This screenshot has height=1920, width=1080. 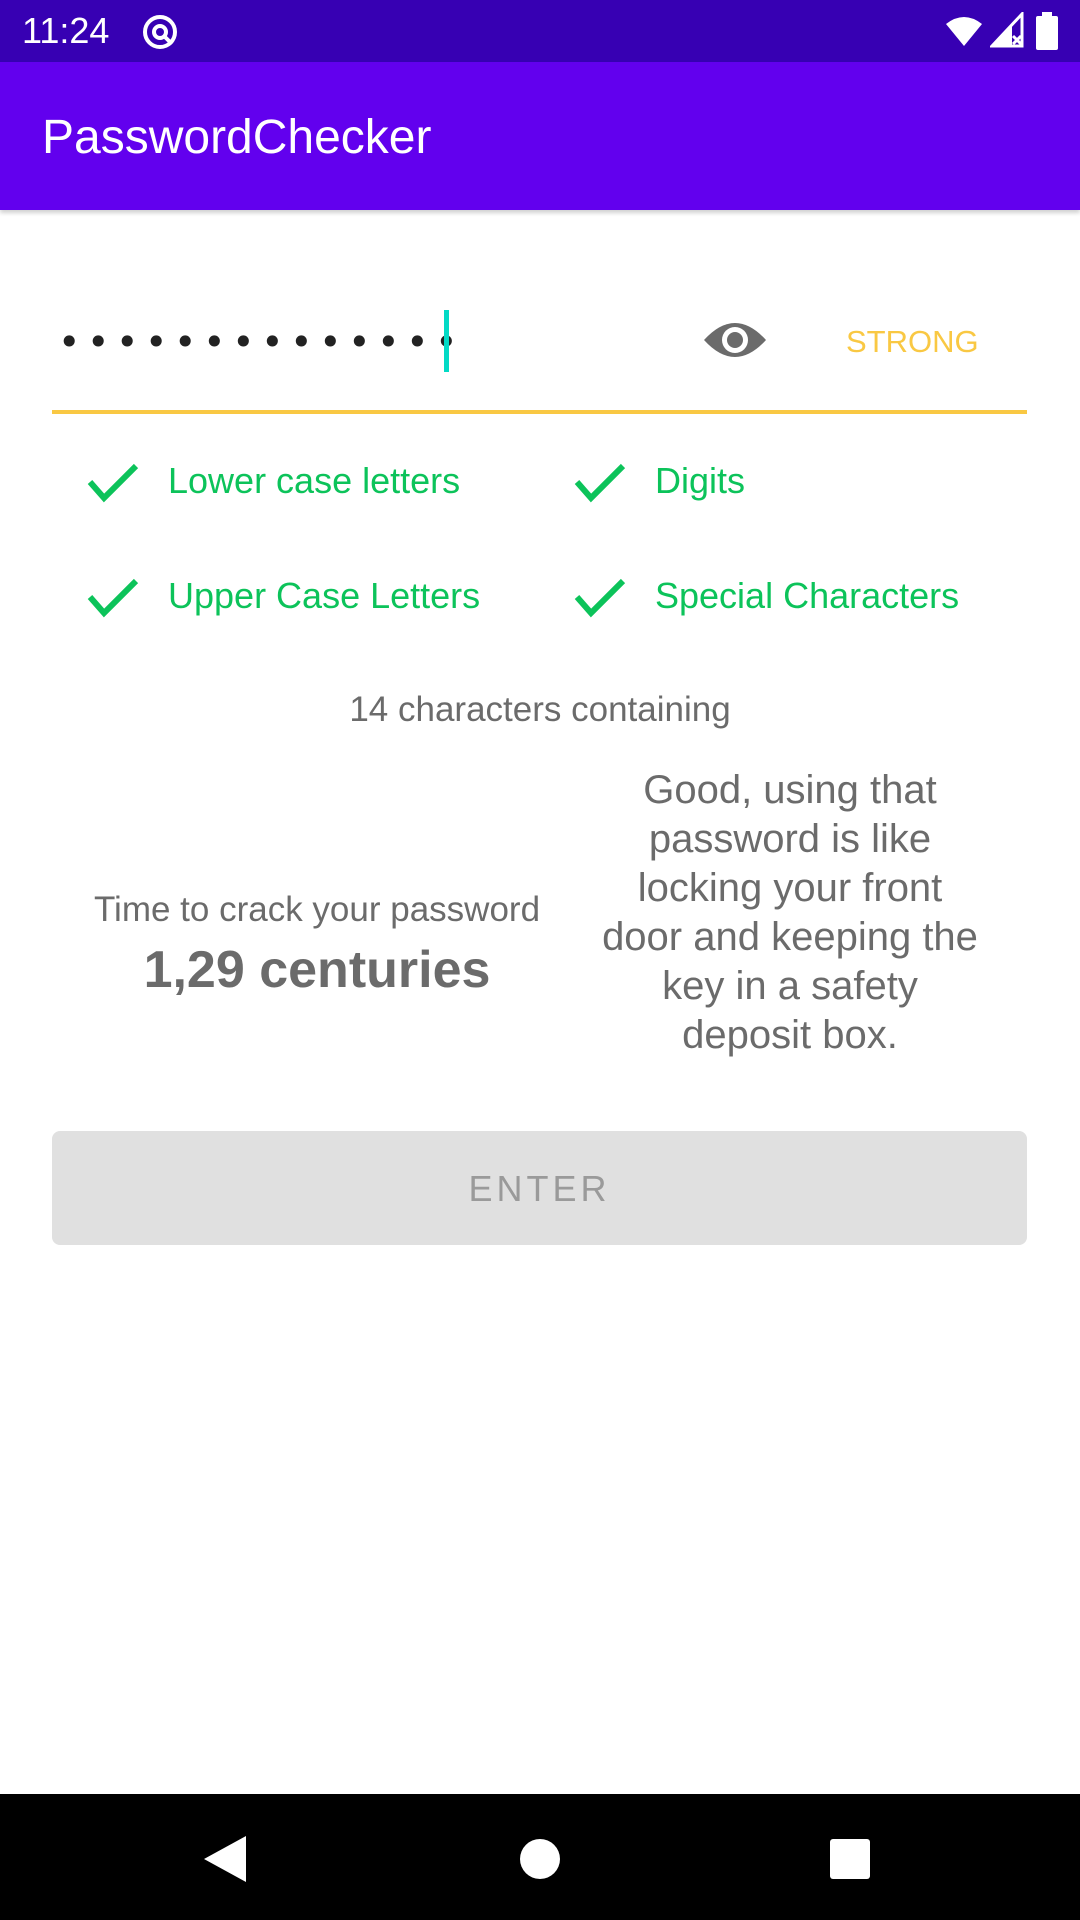 What do you see at coordinates (446, 341) in the screenshot?
I see `text-cursor` at bounding box center [446, 341].